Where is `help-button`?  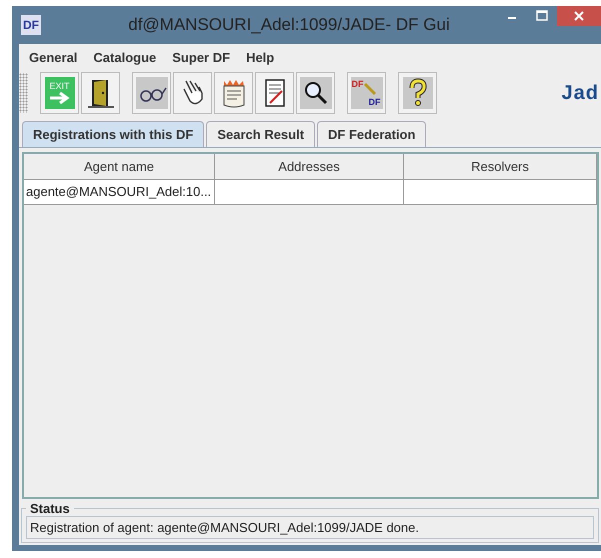 help-button is located at coordinates (417, 93).